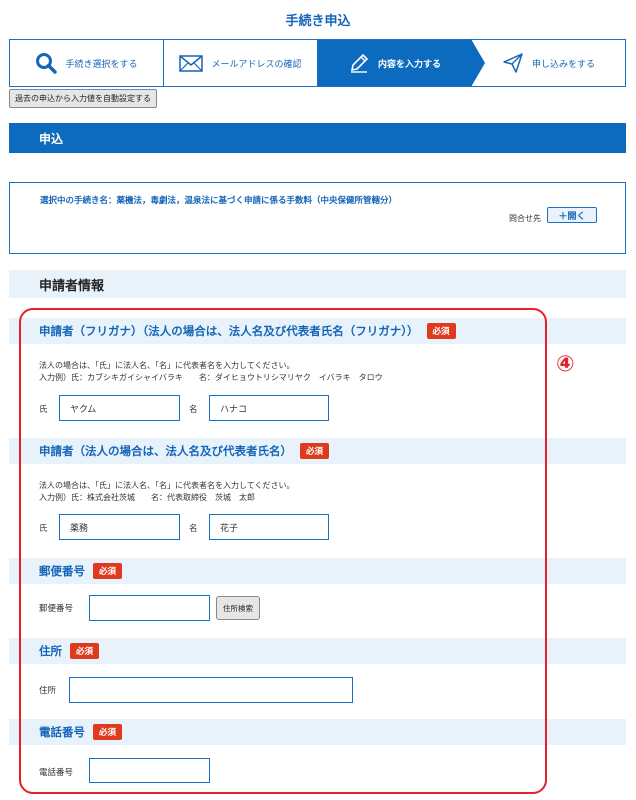  Describe the element at coordinates (269, 408) in the screenshot. I see `furigana-mei-input` at that location.